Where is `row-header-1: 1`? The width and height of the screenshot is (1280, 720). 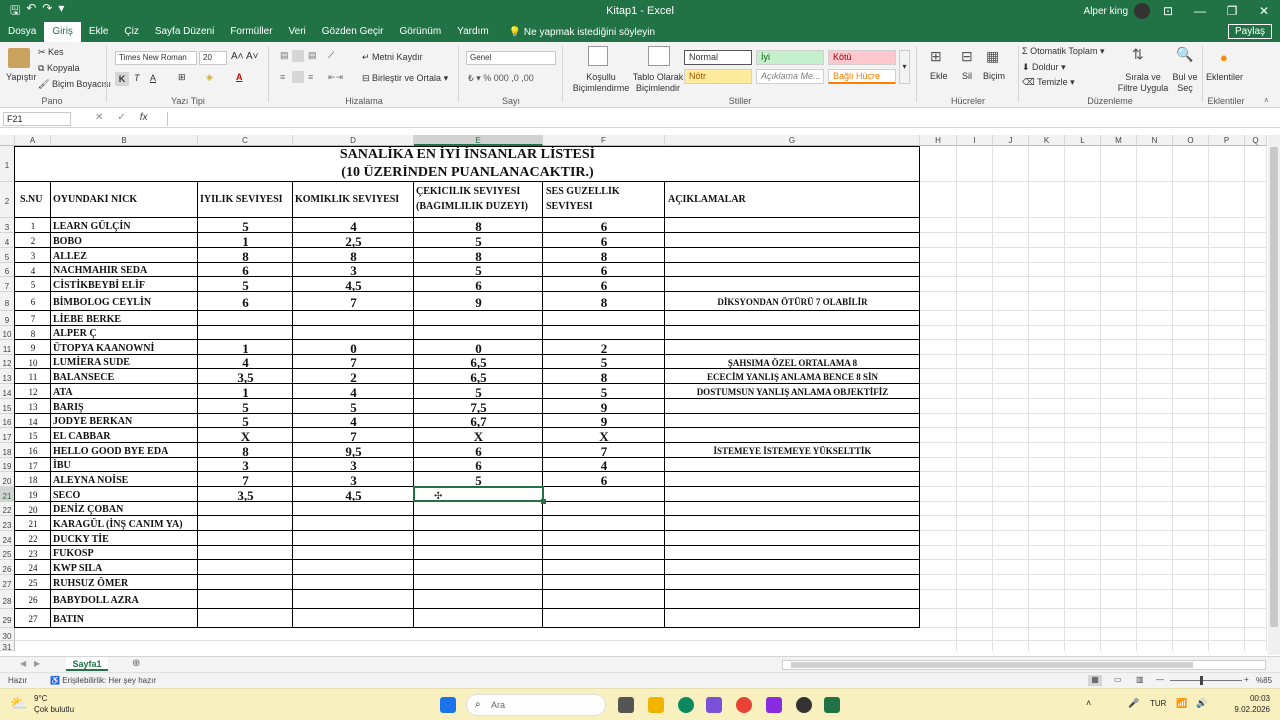
row-header-1: 1 is located at coordinates (7, 164).